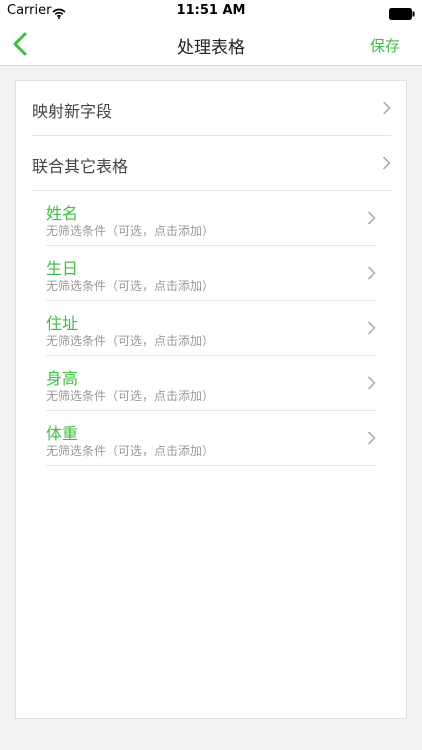 This screenshot has width=422, height=750. Describe the element at coordinates (62, 268) in the screenshot. I see `field-name: 生日` at that location.